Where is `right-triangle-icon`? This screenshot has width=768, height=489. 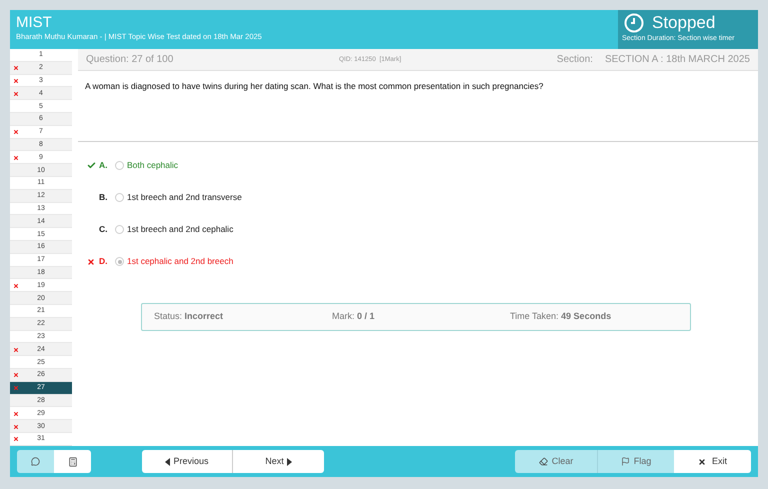
right-triangle-icon is located at coordinates (289, 462).